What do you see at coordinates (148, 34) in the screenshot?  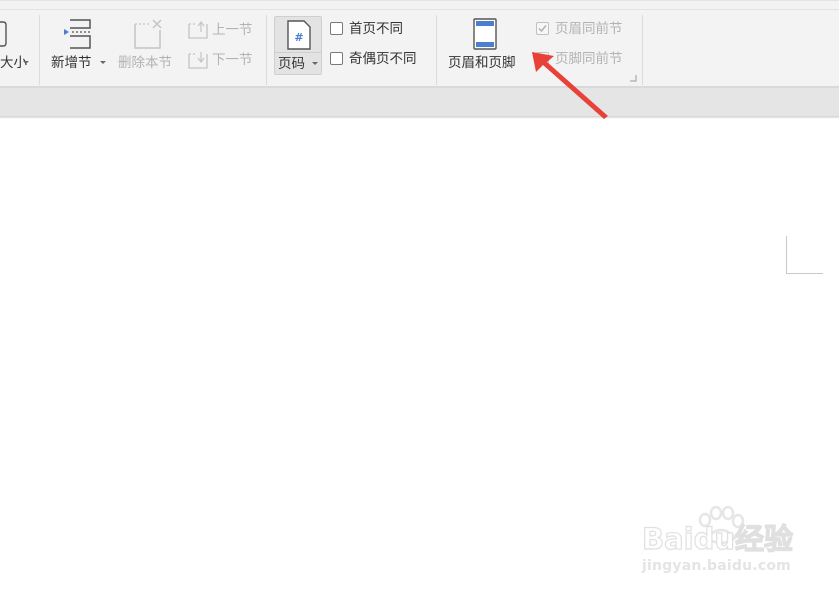 I see `delete-section-icon` at bounding box center [148, 34].